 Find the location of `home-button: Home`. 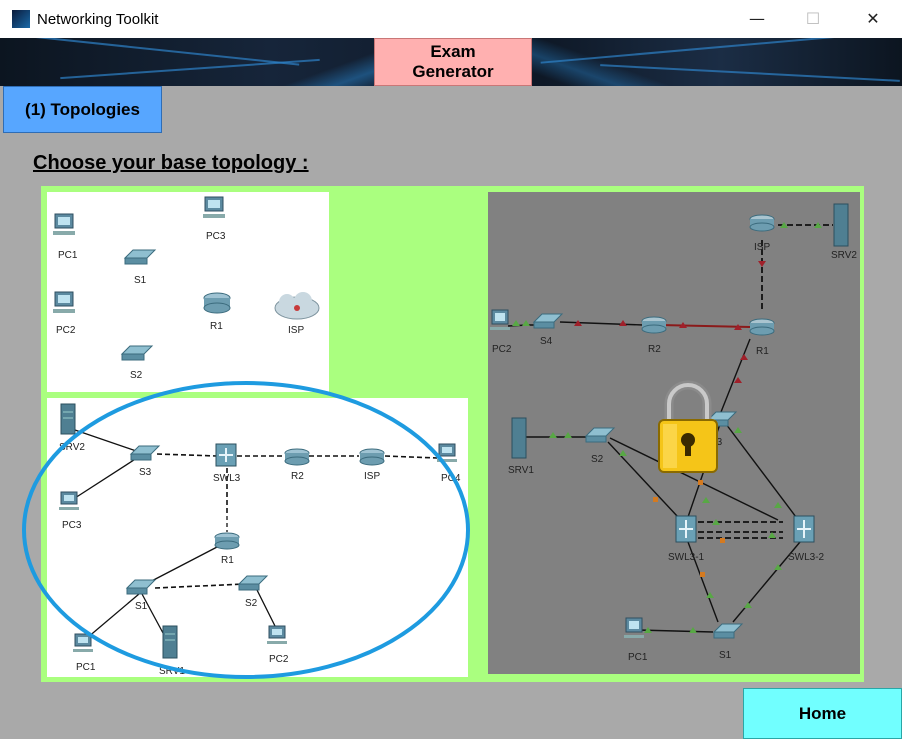

home-button: Home is located at coordinates (822, 713).